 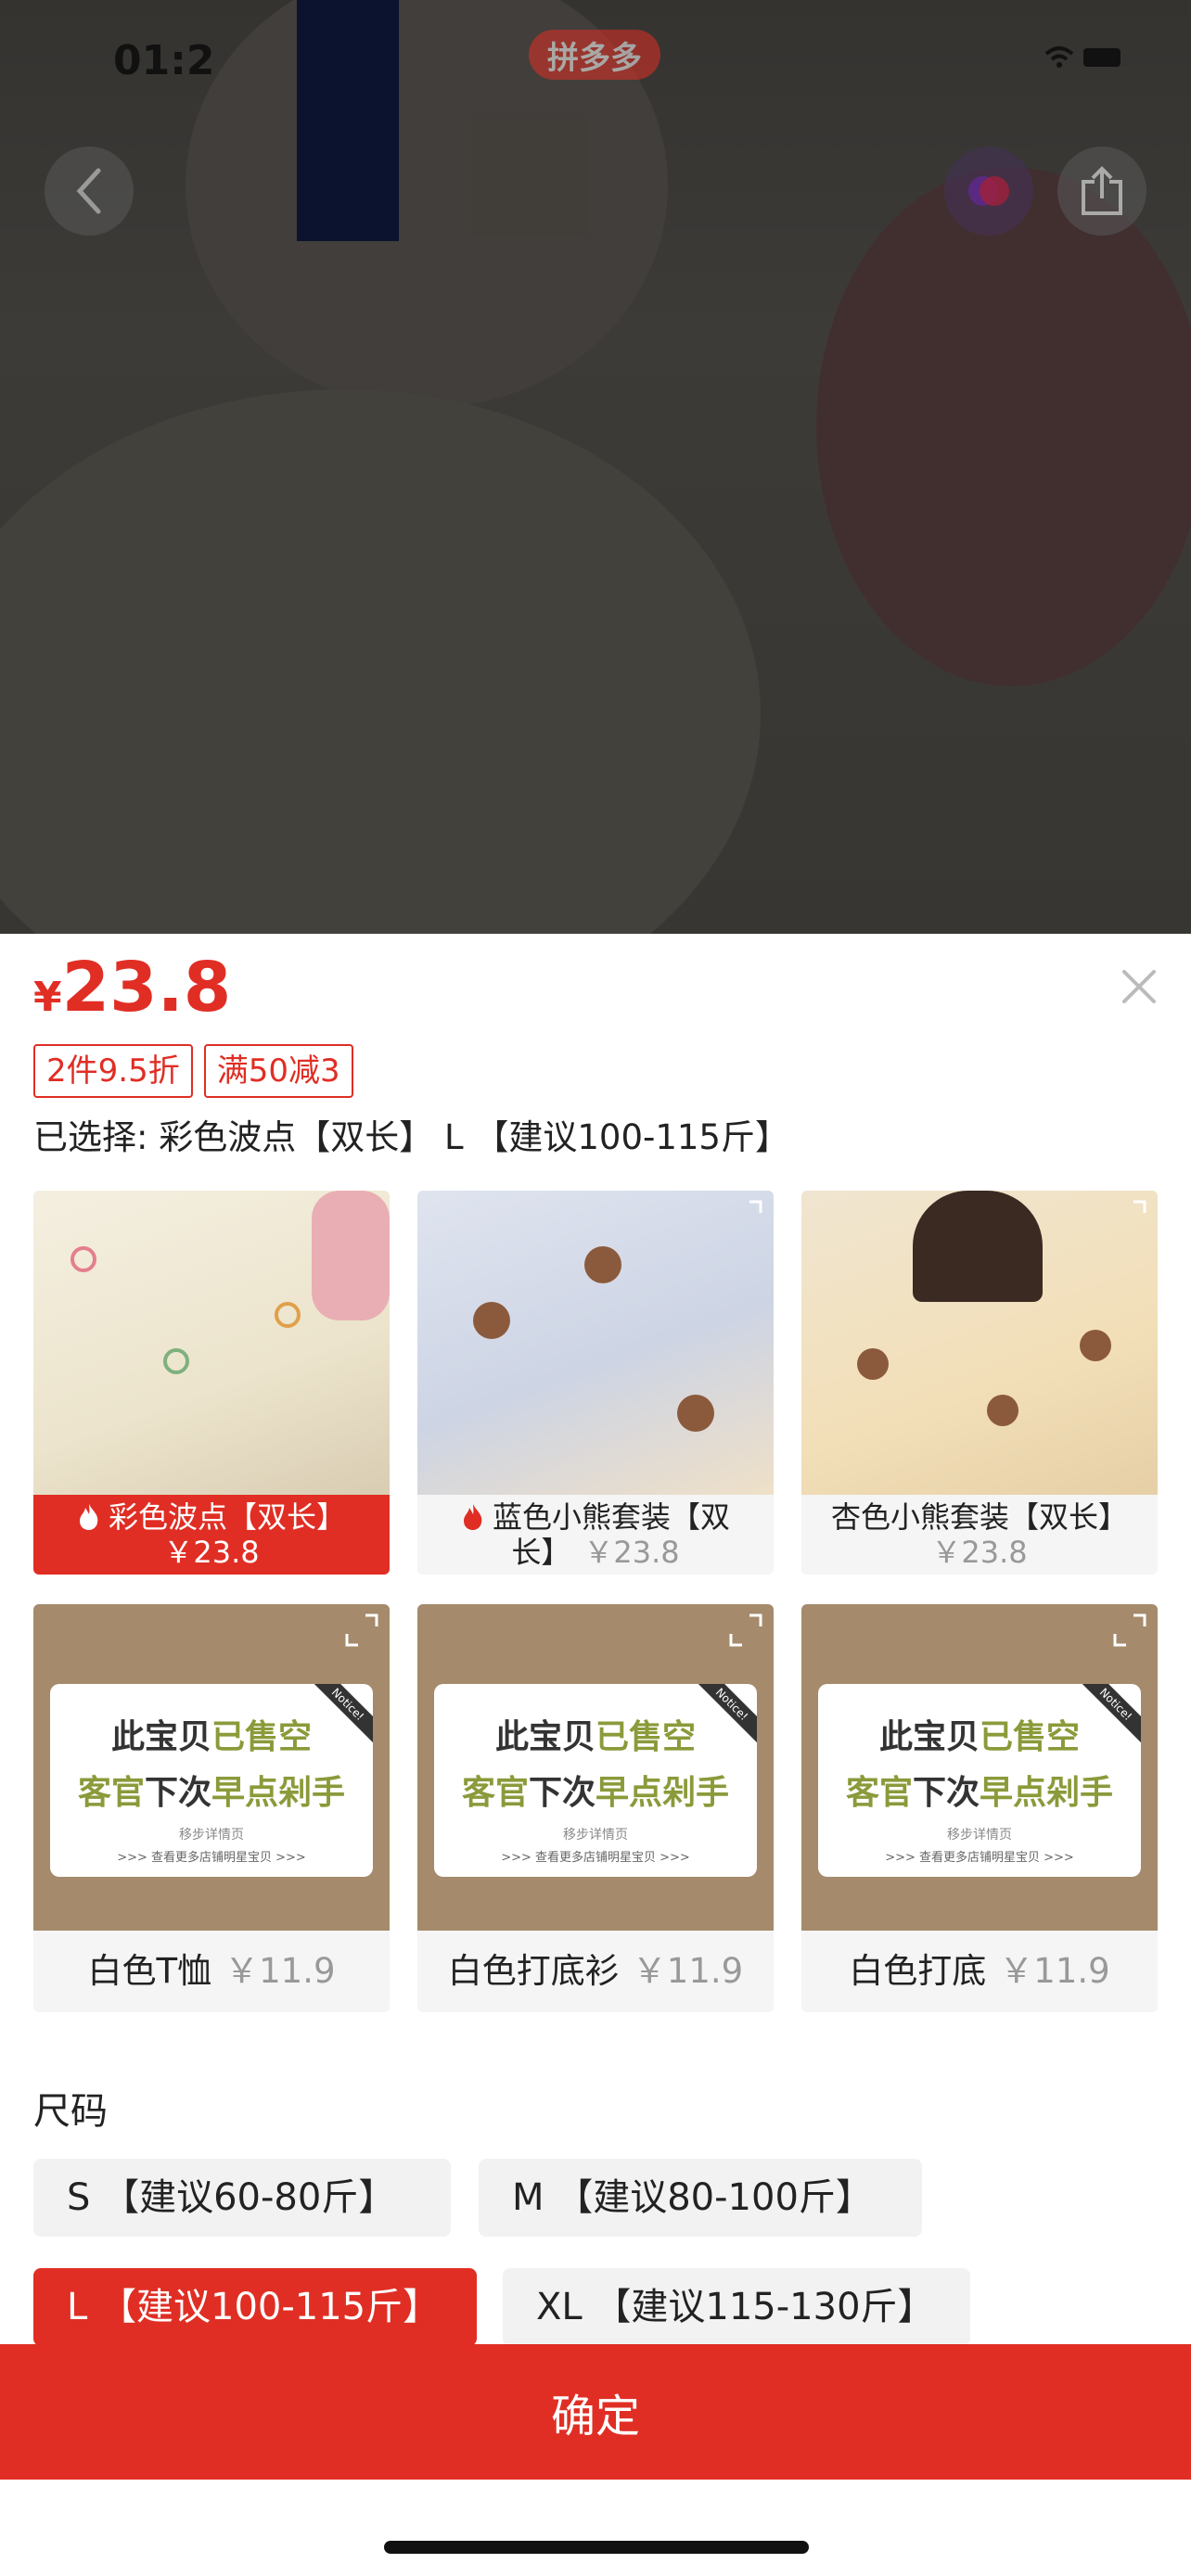 I want to click on brand-badge: 拼多多, so click(x=594, y=55).